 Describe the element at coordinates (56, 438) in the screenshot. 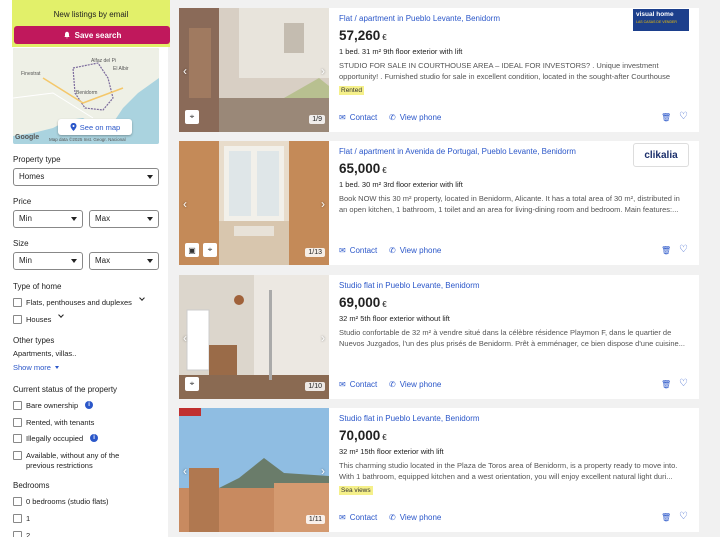

I see `status-illegally-occupied: Illegally occupied i` at that location.